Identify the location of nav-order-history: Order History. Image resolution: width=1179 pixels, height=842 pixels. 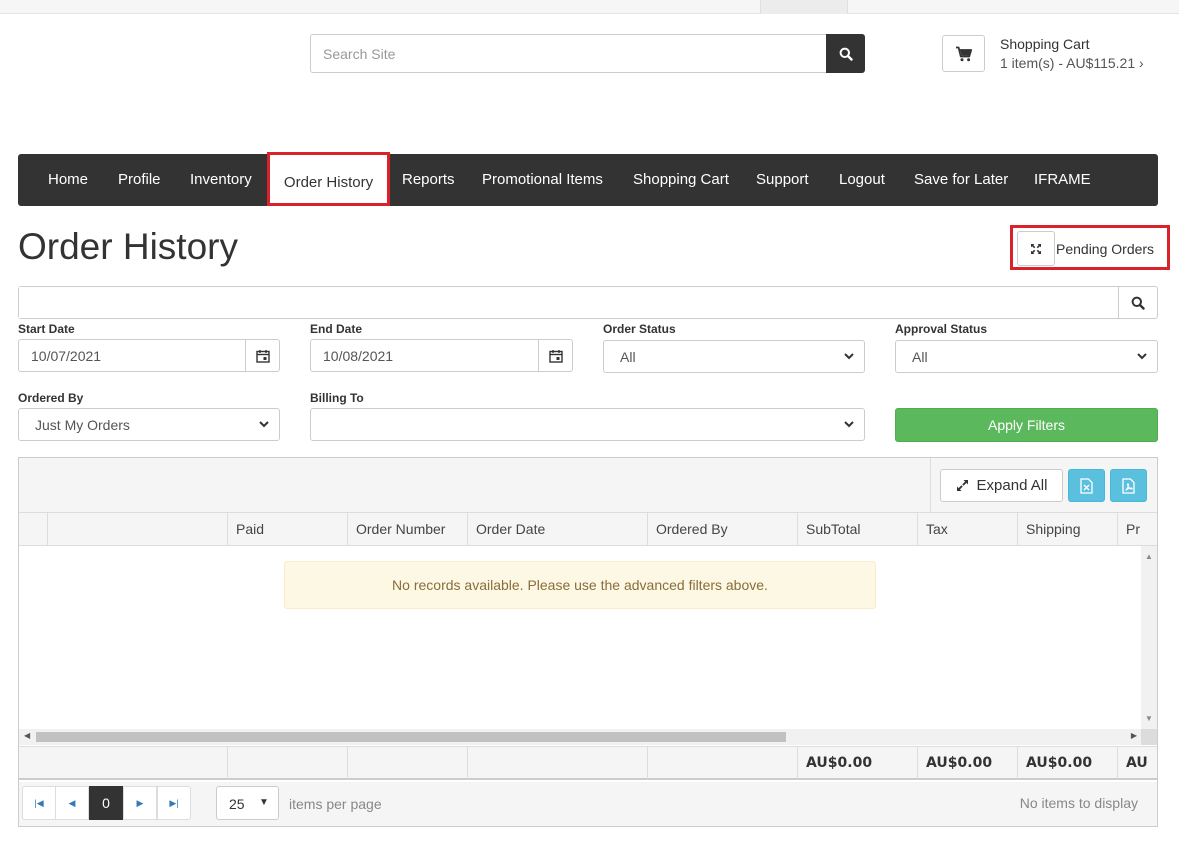
(328, 179).